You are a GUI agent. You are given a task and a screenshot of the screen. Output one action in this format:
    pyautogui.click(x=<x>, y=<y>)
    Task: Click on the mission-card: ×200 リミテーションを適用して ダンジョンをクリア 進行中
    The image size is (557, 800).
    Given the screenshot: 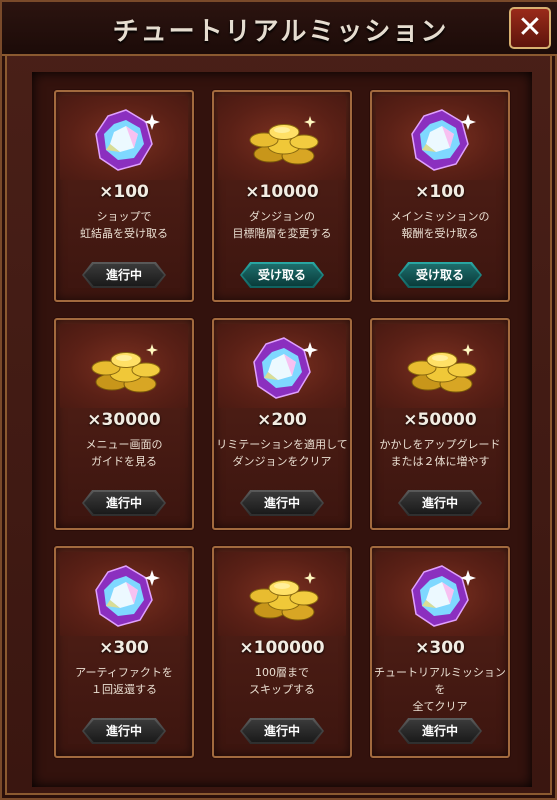 What is the action you would take?
    pyautogui.click(x=282, y=424)
    